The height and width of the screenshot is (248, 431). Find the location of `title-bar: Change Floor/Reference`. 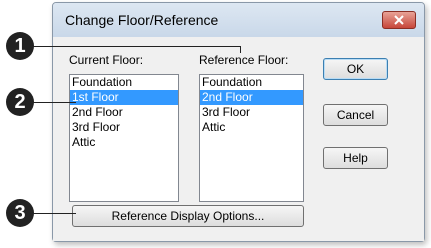

title-bar: Change Floor/Reference is located at coordinates (238, 20).